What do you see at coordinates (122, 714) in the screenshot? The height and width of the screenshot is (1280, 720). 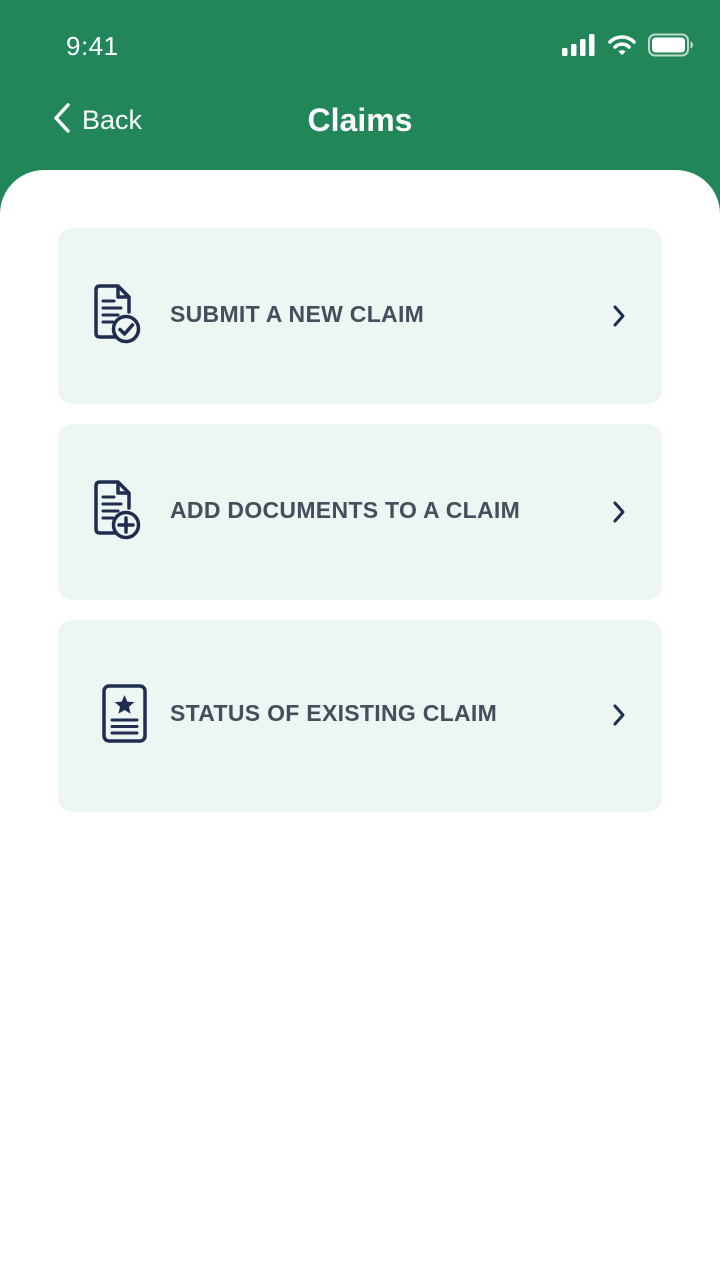 I see `document-star-icon` at bounding box center [122, 714].